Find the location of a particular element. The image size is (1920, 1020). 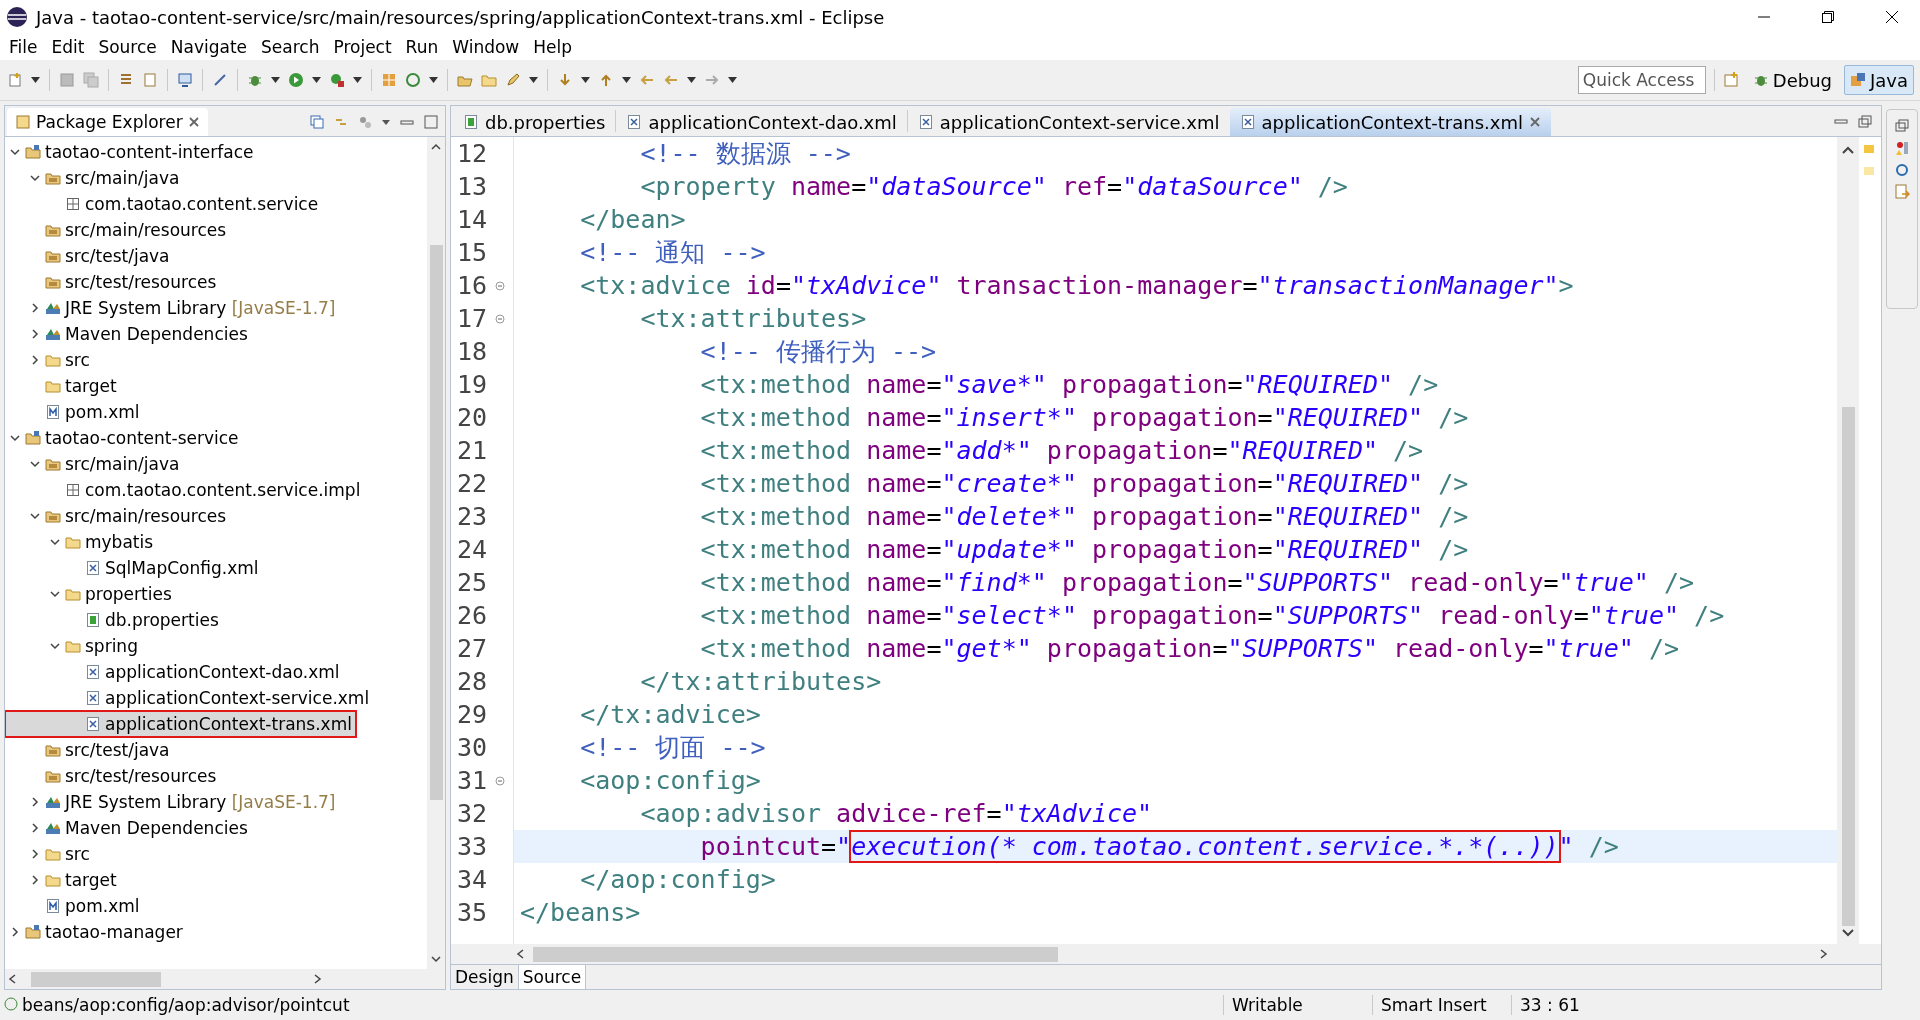

pencil-icon is located at coordinates (513, 80).